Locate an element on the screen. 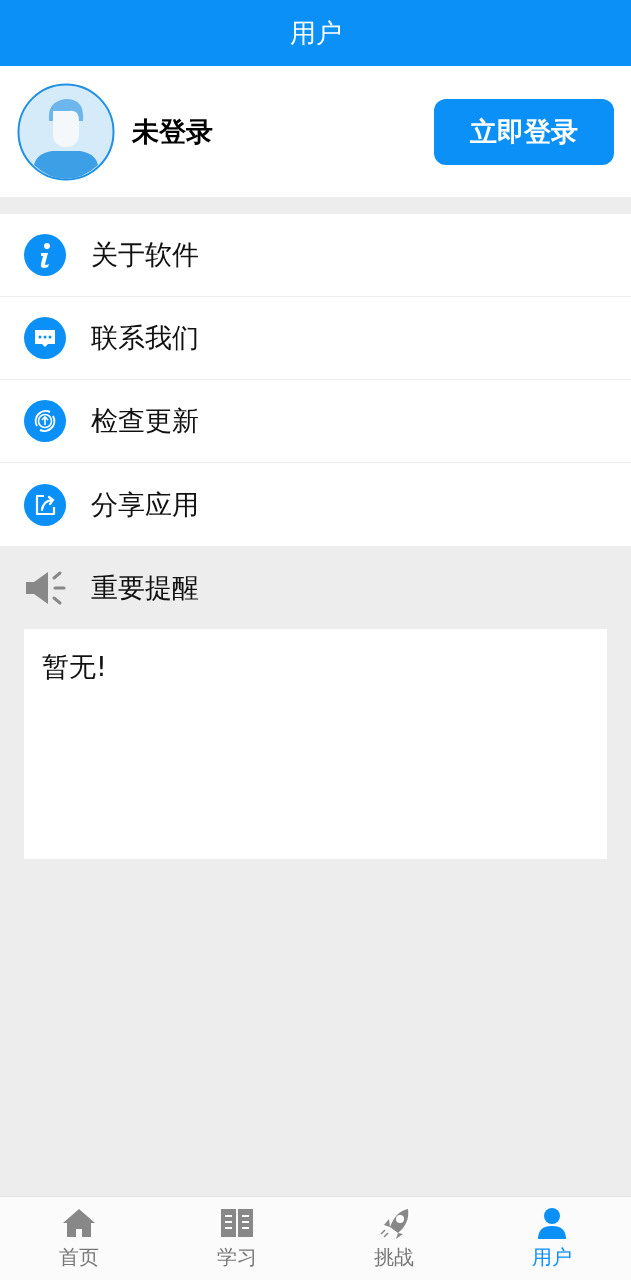 The height and width of the screenshot is (1280, 631). home-icon is located at coordinates (78, 1223).